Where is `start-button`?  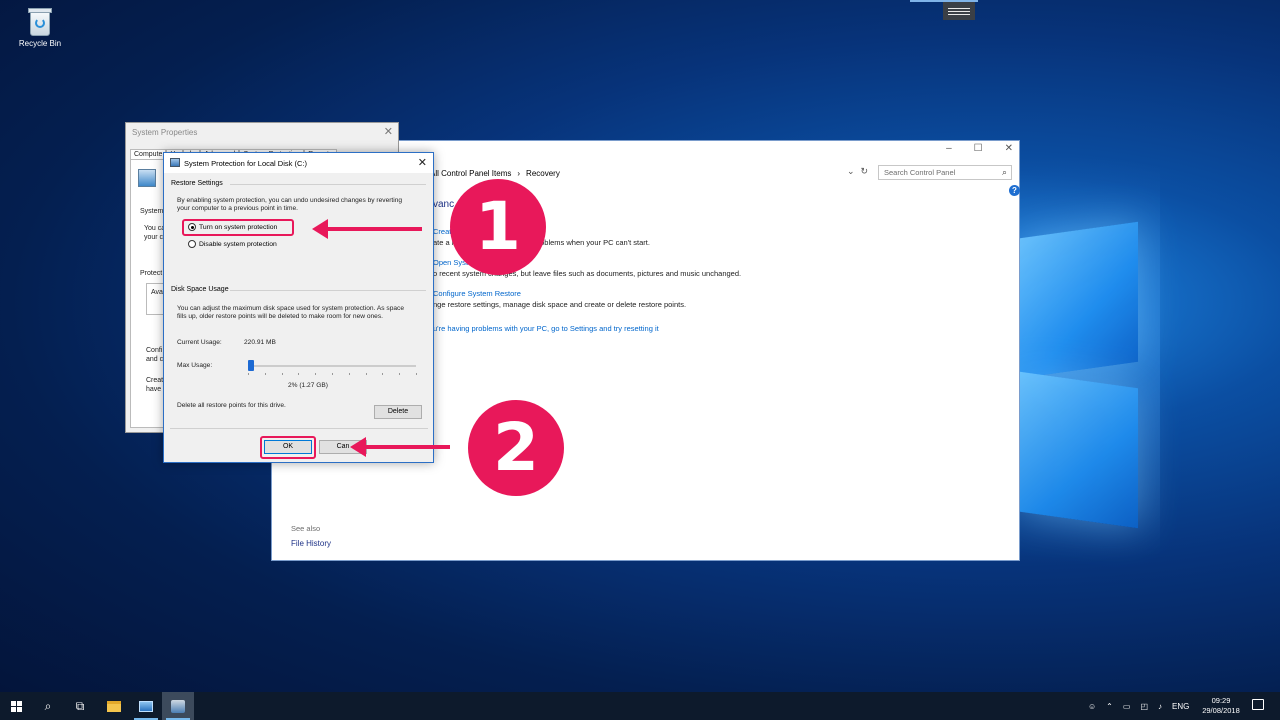 start-button is located at coordinates (16, 706).